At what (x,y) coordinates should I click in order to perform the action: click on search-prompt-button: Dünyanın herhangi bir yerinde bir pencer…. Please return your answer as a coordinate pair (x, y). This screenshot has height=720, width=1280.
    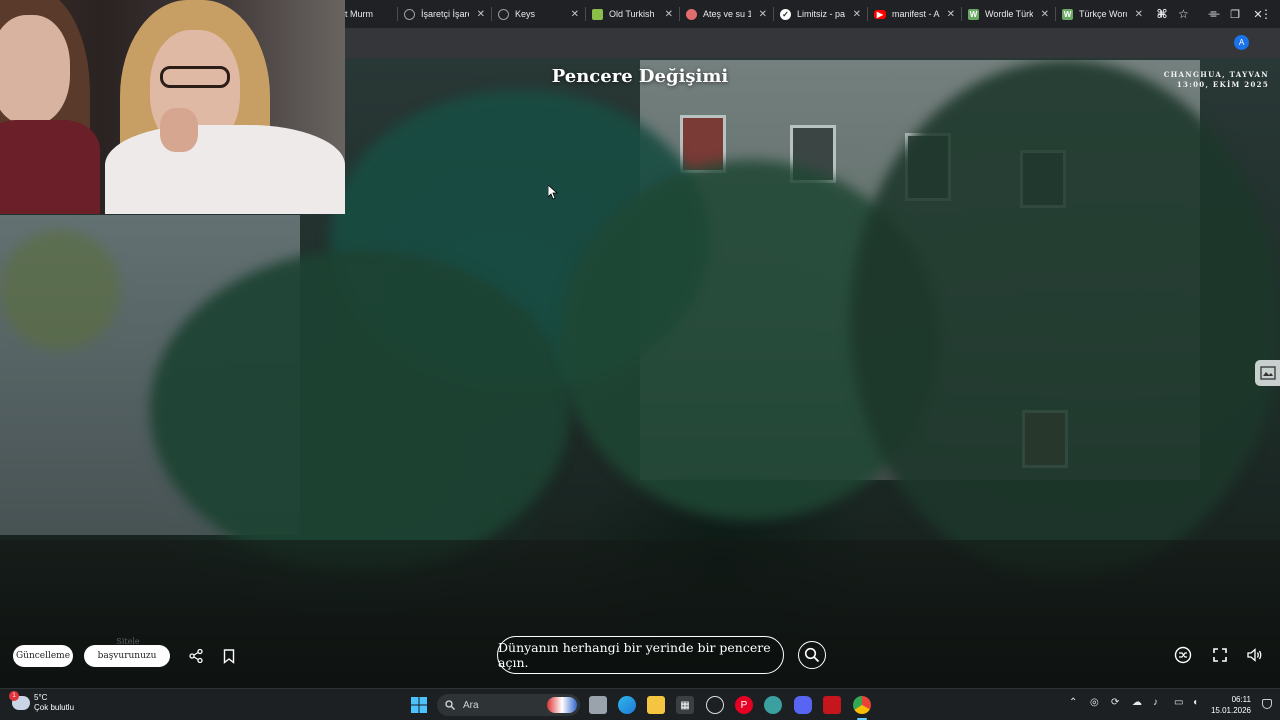
    Looking at the image, I should click on (640, 655).